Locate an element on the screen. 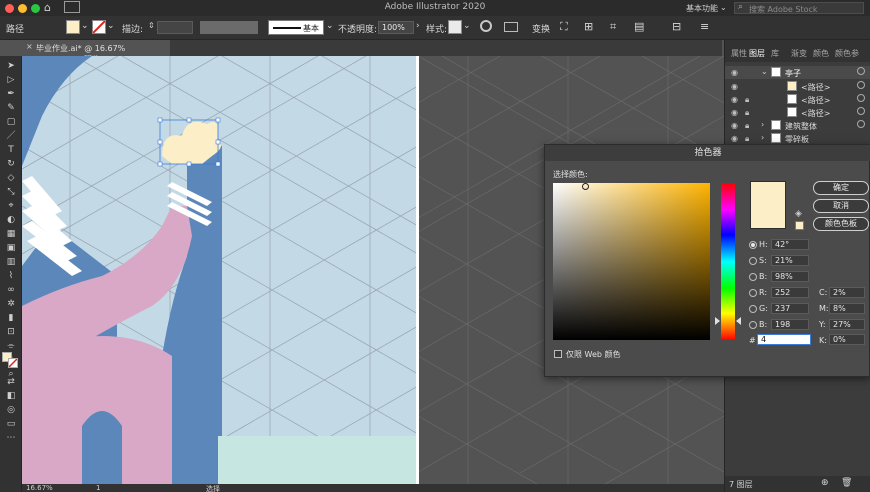 This screenshot has height=492, width=870. eraser-tool-icon: ◇ is located at coordinates (11, 178).